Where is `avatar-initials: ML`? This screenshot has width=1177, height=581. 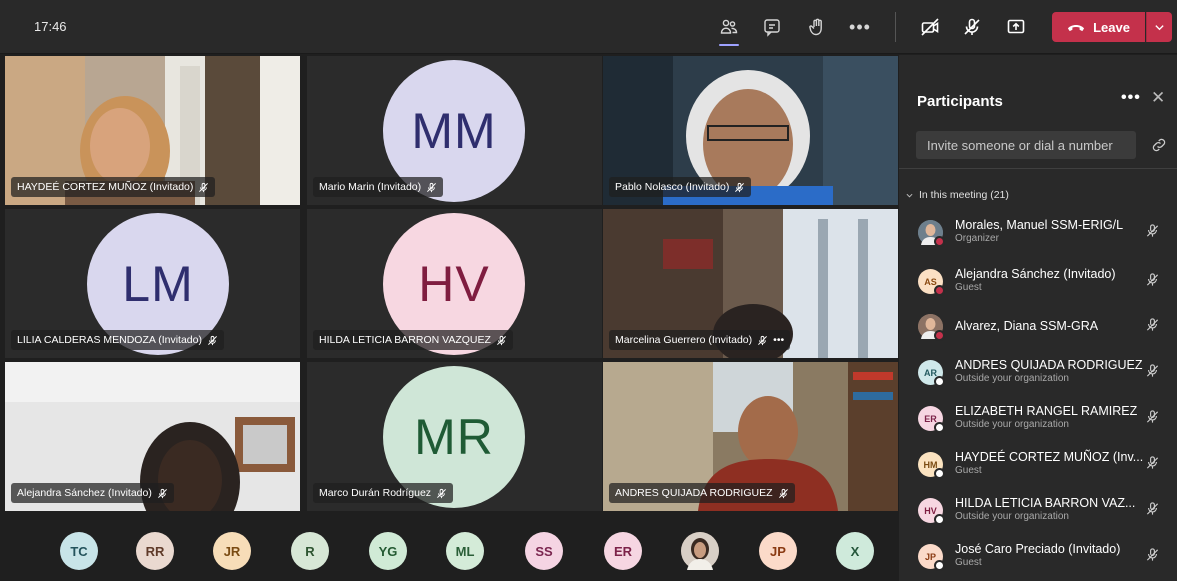
avatar-initials: ML is located at coordinates (465, 551).